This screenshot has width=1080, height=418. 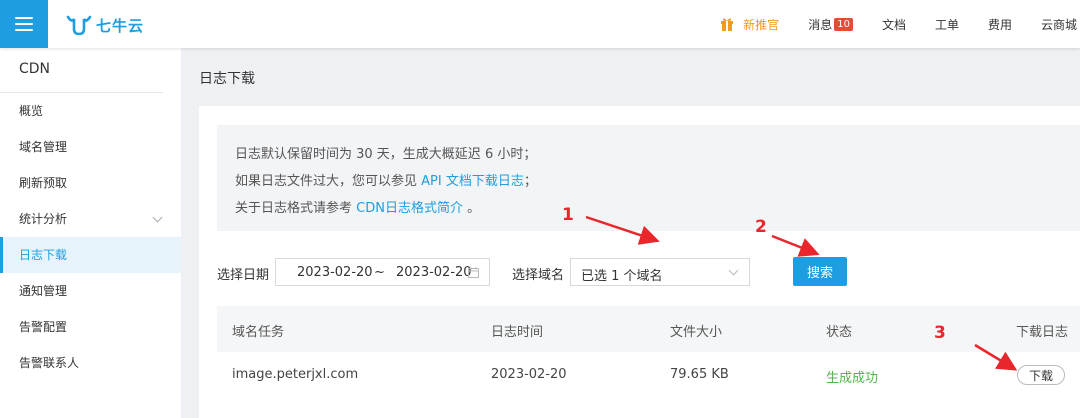 I want to click on sidebar-item-label: 告警配置, so click(x=43, y=327).